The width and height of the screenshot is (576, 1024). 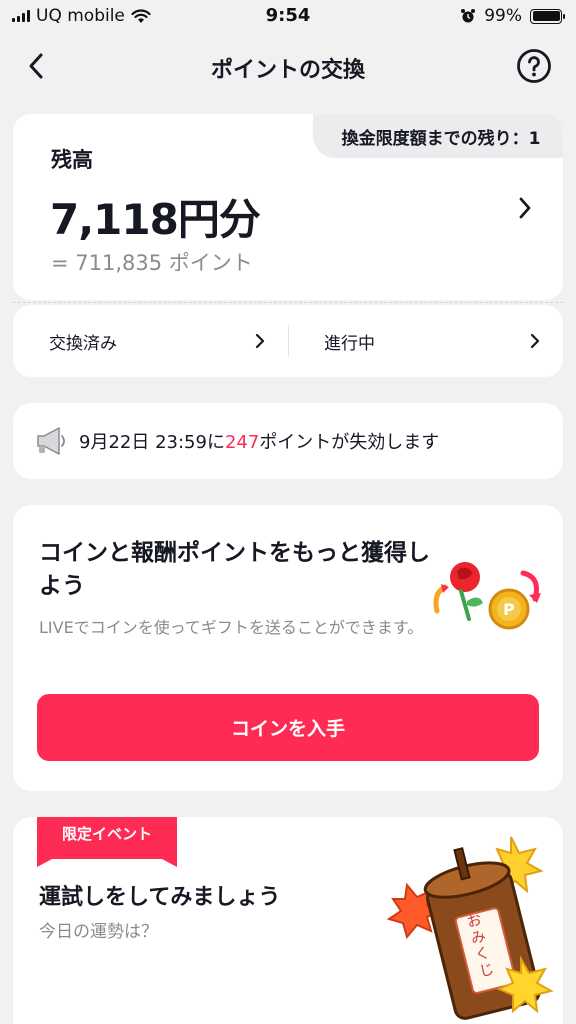 I want to click on status-bar: UQ mobile 9:54 99%, so click(x=288, y=18).